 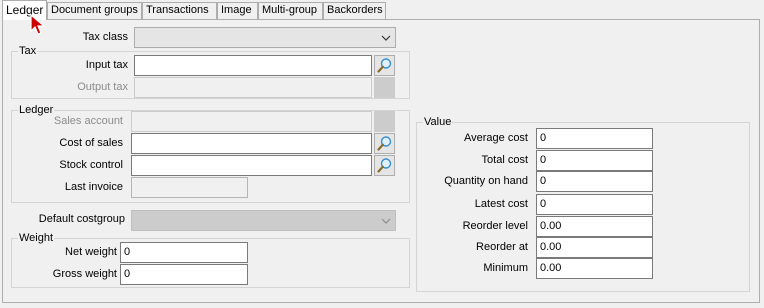 I want to click on stock-control-label: Stock control, so click(x=91, y=165).